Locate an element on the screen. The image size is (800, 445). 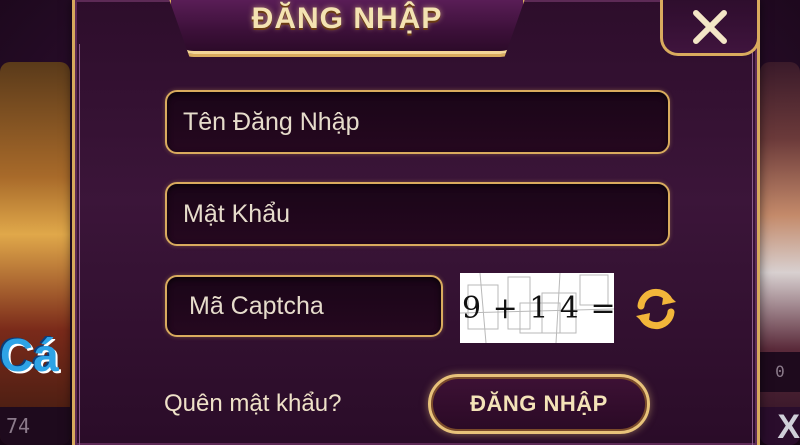
username-field is located at coordinates (417, 122).